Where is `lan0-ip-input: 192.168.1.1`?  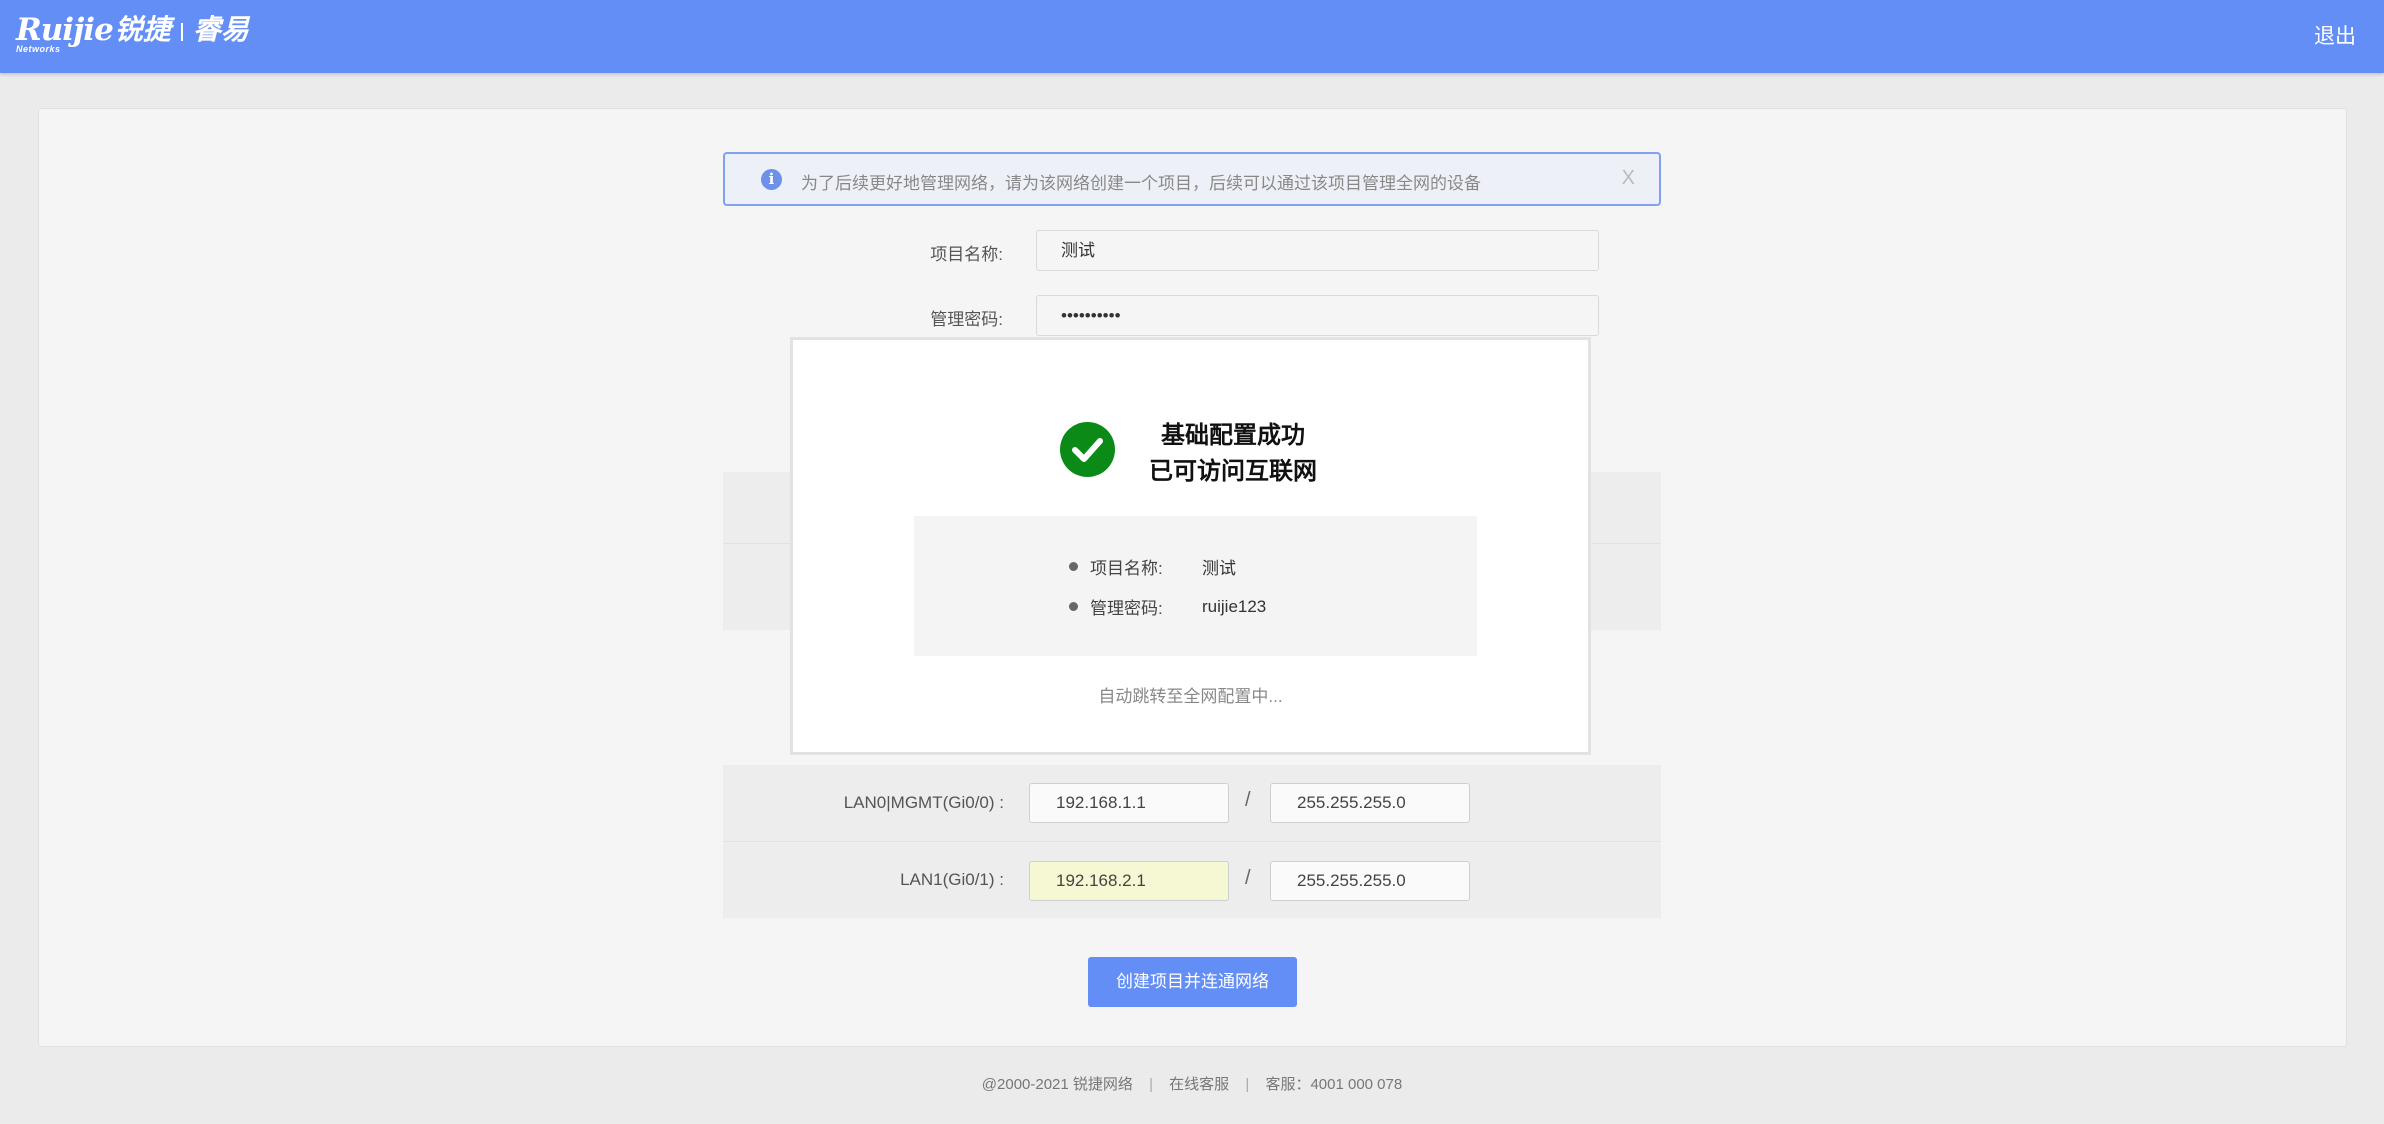 lan0-ip-input: 192.168.1.1 is located at coordinates (1129, 803).